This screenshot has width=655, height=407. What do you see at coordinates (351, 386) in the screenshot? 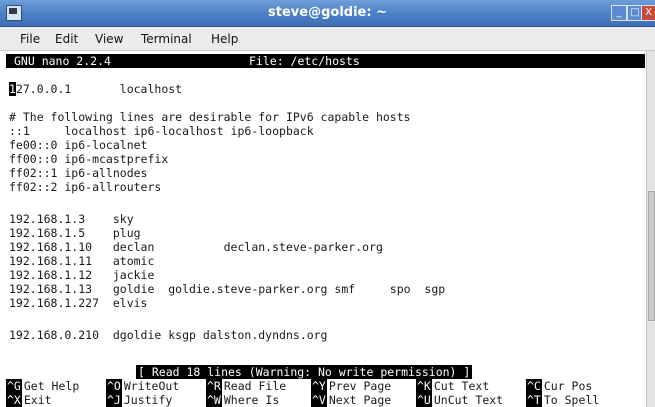
I see `shortcut-prev-page: ^Y Prev Page` at bounding box center [351, 386].